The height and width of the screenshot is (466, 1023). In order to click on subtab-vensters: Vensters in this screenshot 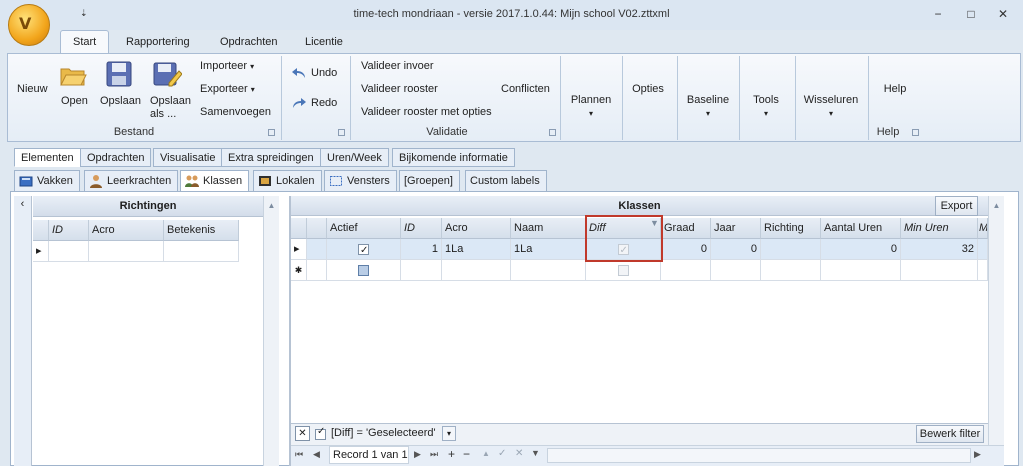, I will do `click(360, 181)`.